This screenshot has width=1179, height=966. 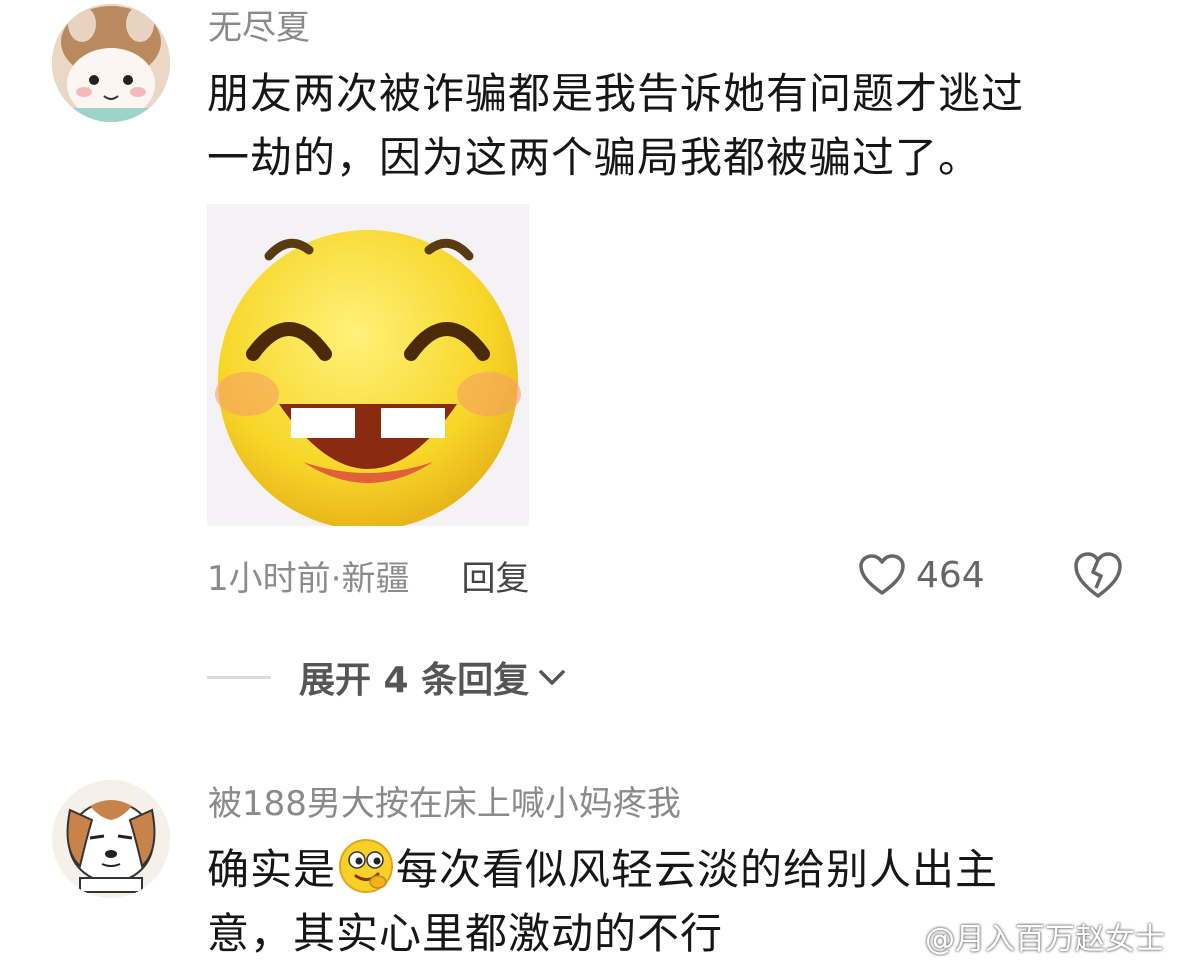 I want to click on timestamp-location: 1小时前·新疆, so click(x=308, y=575).